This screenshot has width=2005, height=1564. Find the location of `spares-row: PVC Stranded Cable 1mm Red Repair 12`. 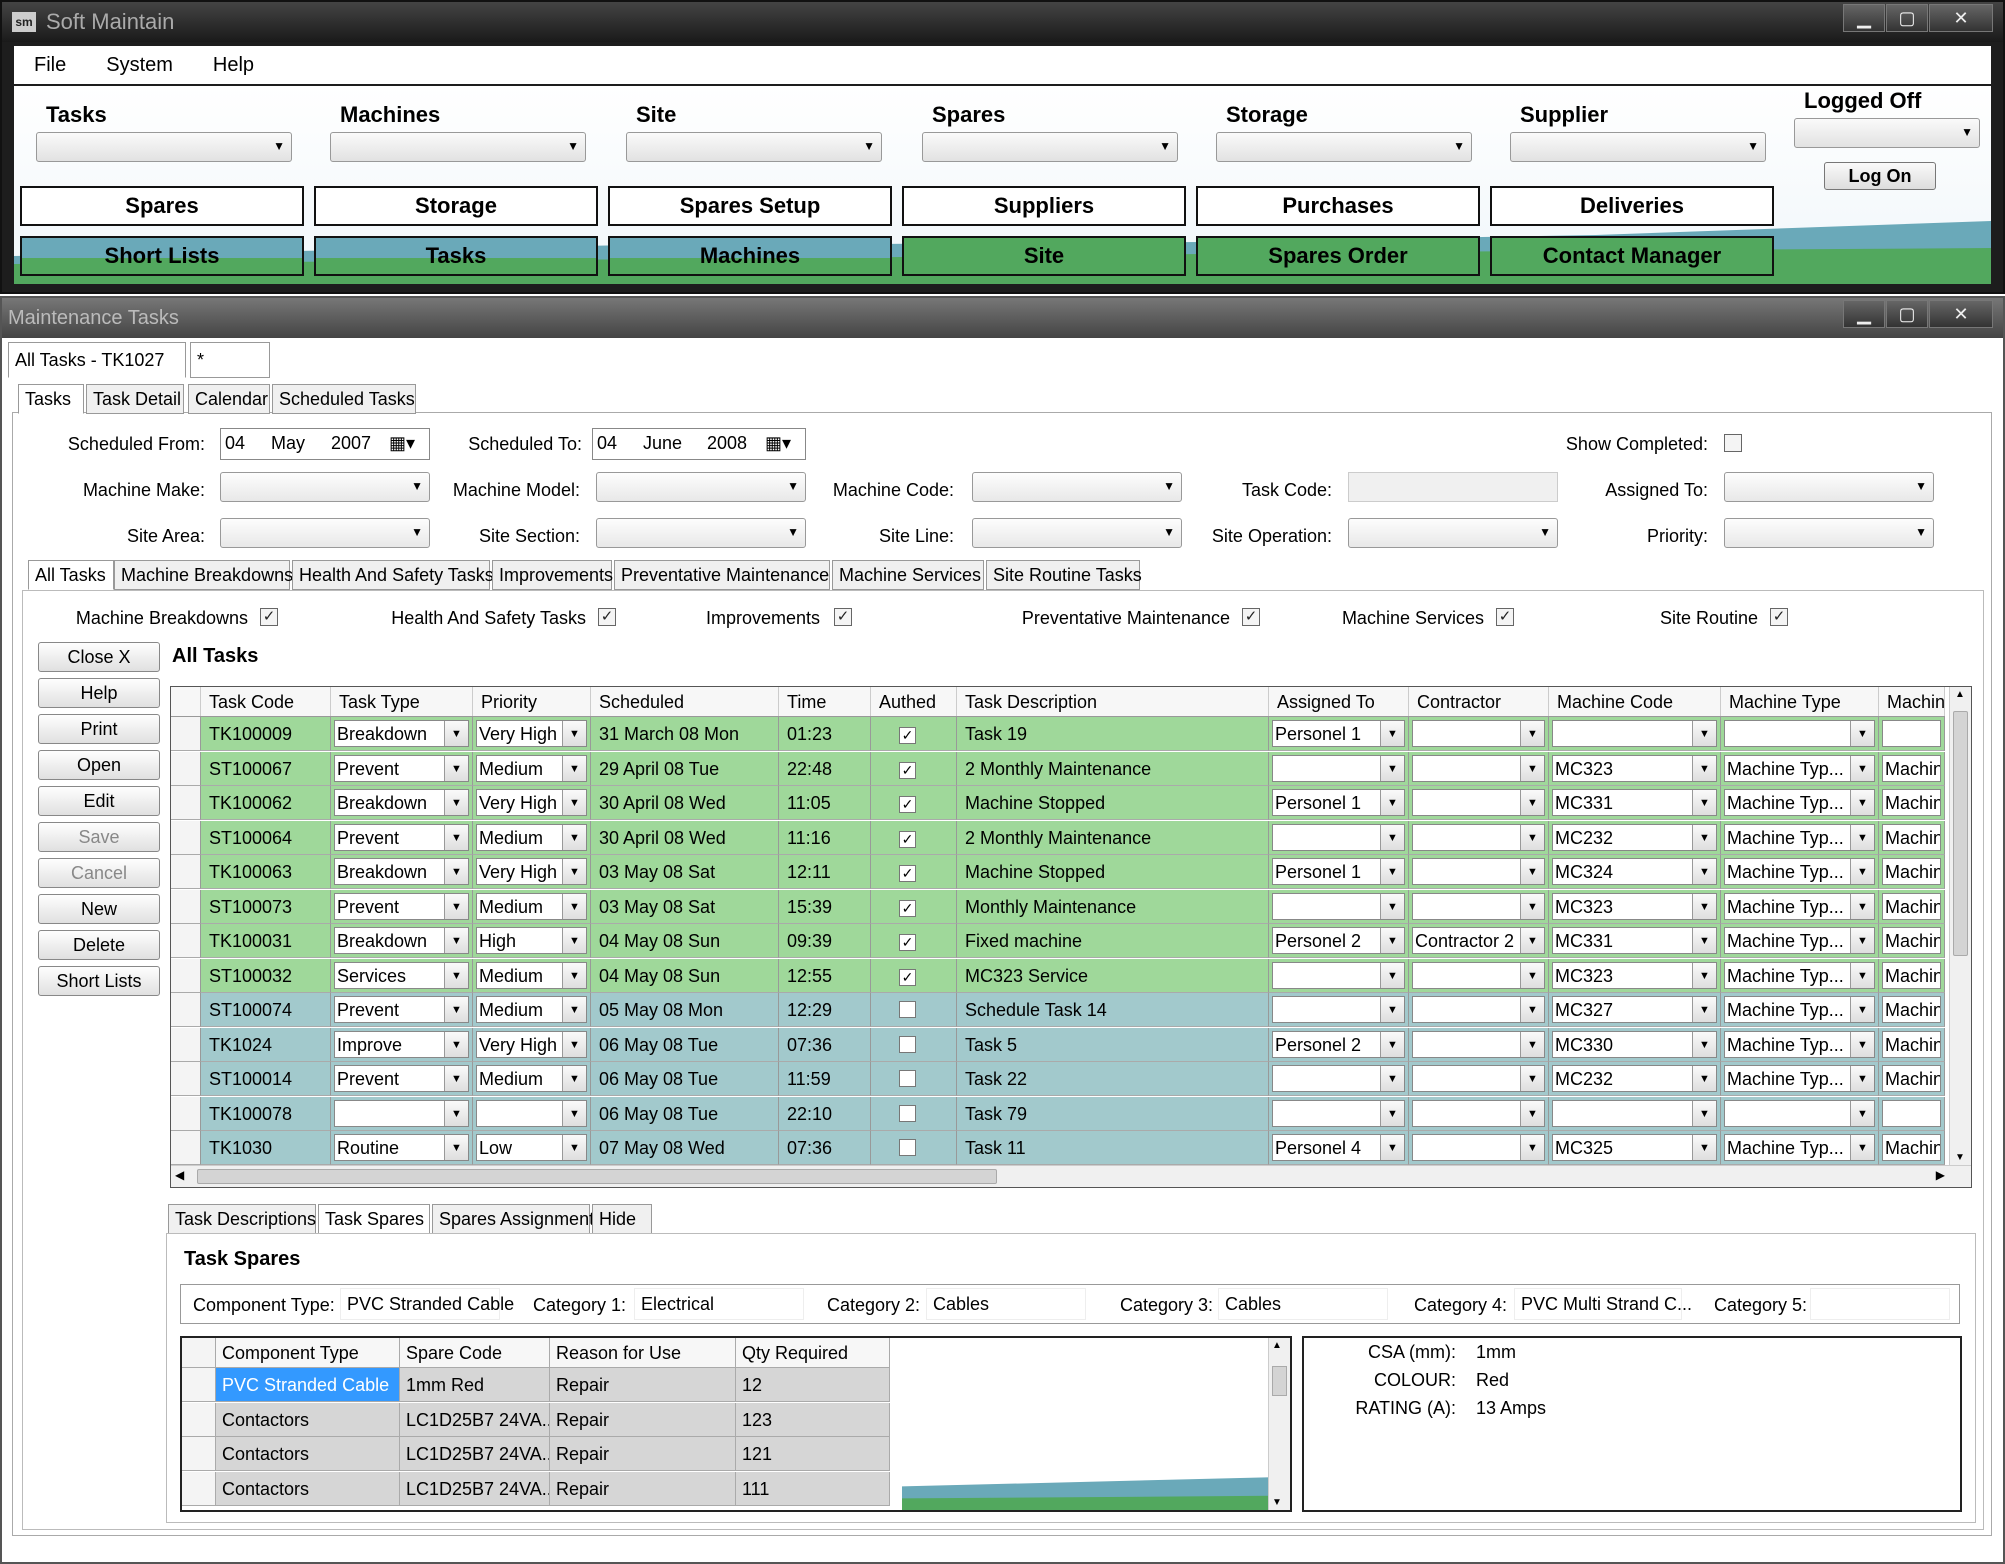

spares-row: PVC Stranded Cable 1mm Red Repair 12 is located at coordinates (536, 1385).